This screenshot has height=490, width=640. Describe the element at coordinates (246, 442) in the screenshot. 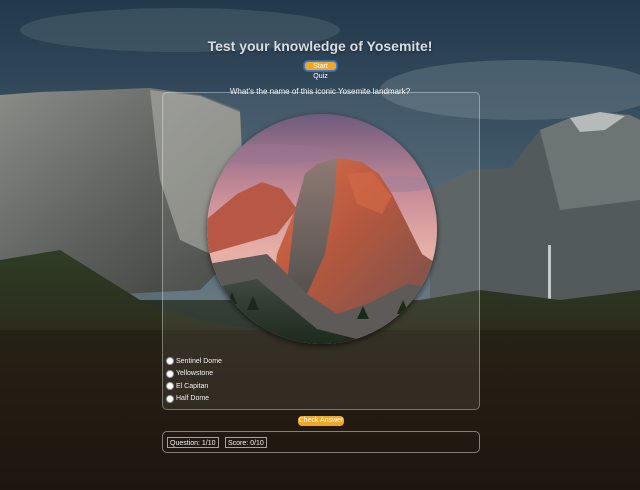

I see `score-display: Score: 0/10` at that location.